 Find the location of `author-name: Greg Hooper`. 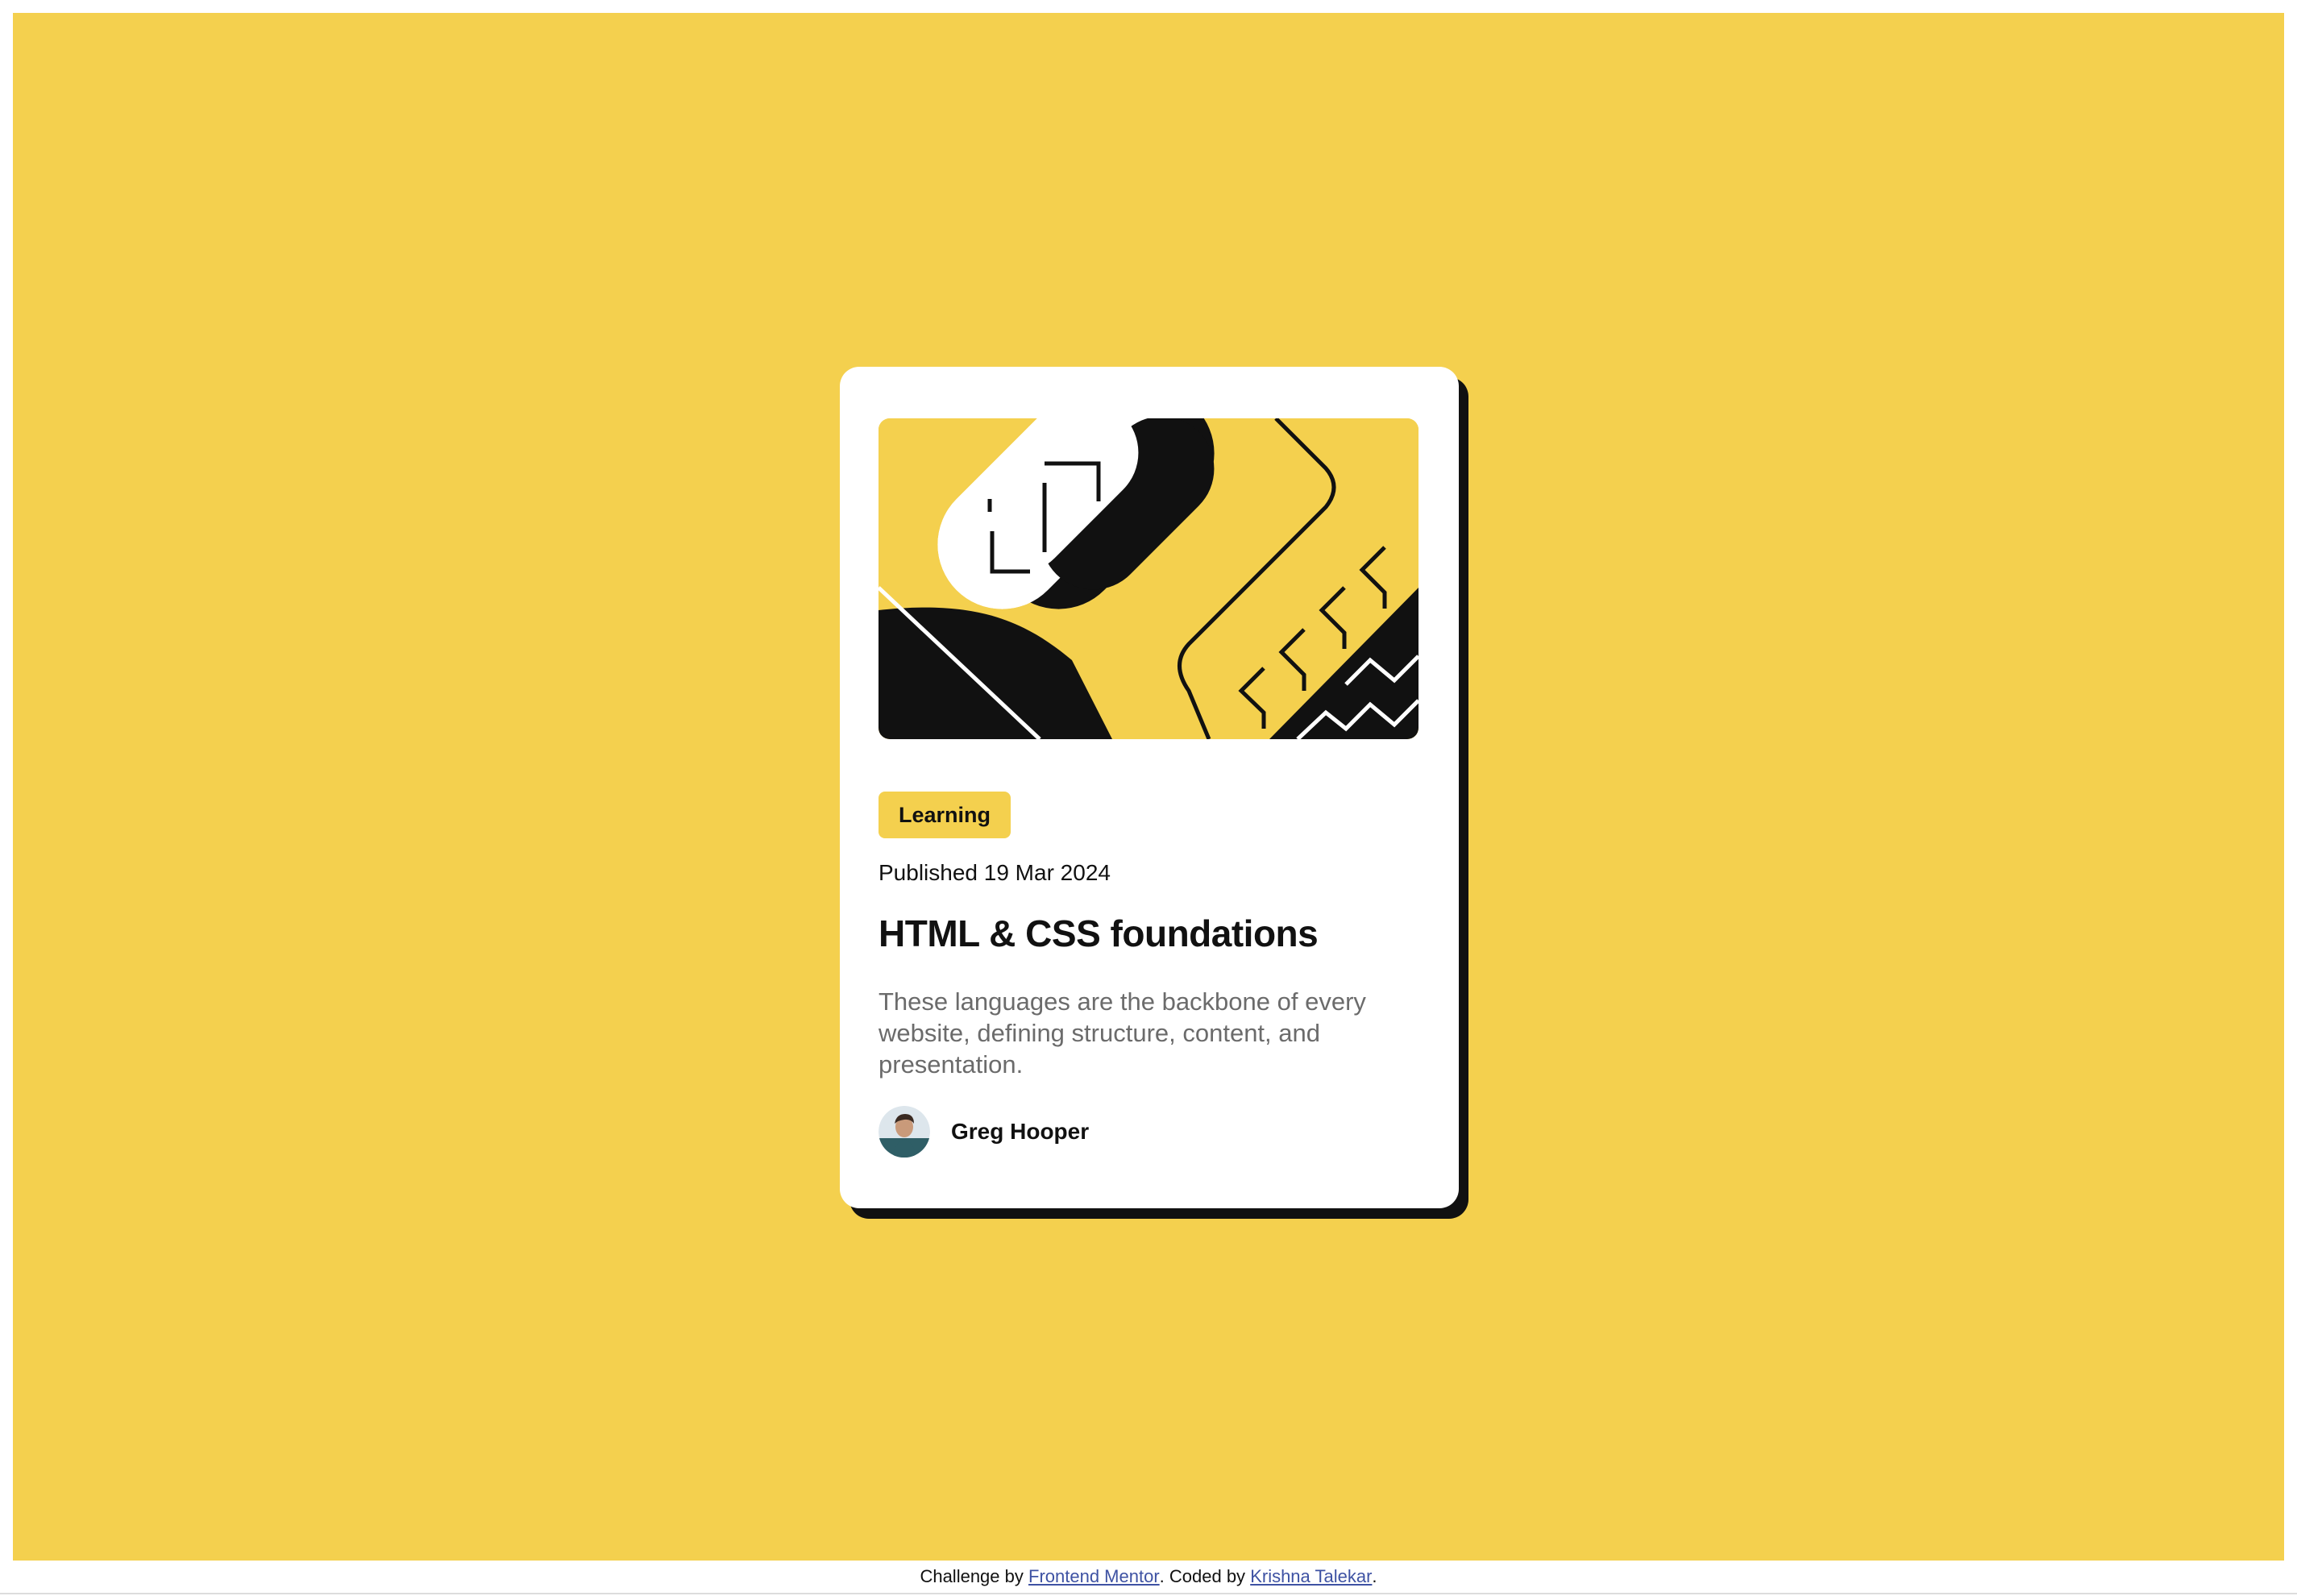

author-name: Greg Hooper is located at coordinates (1020, 1131).